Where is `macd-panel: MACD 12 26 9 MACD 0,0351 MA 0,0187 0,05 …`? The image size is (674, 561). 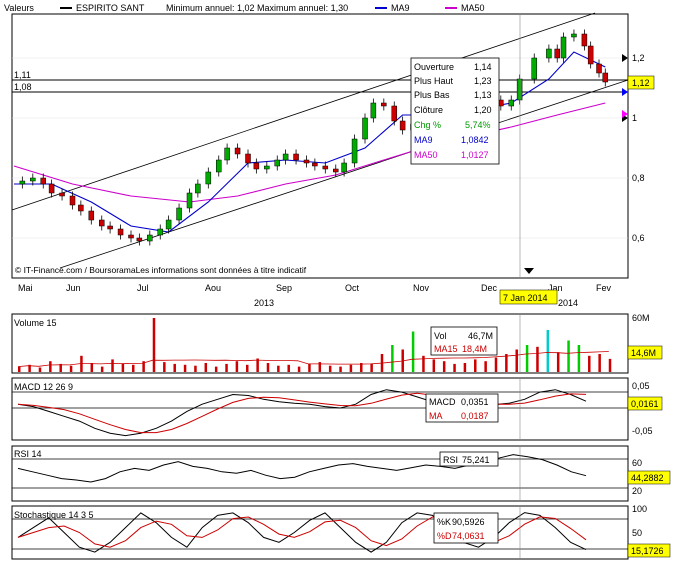
macd-panel: MACD 12 26 9 MACD 0,0351 MA 0,0187 0,05 … is located at coordinates (337, 409).